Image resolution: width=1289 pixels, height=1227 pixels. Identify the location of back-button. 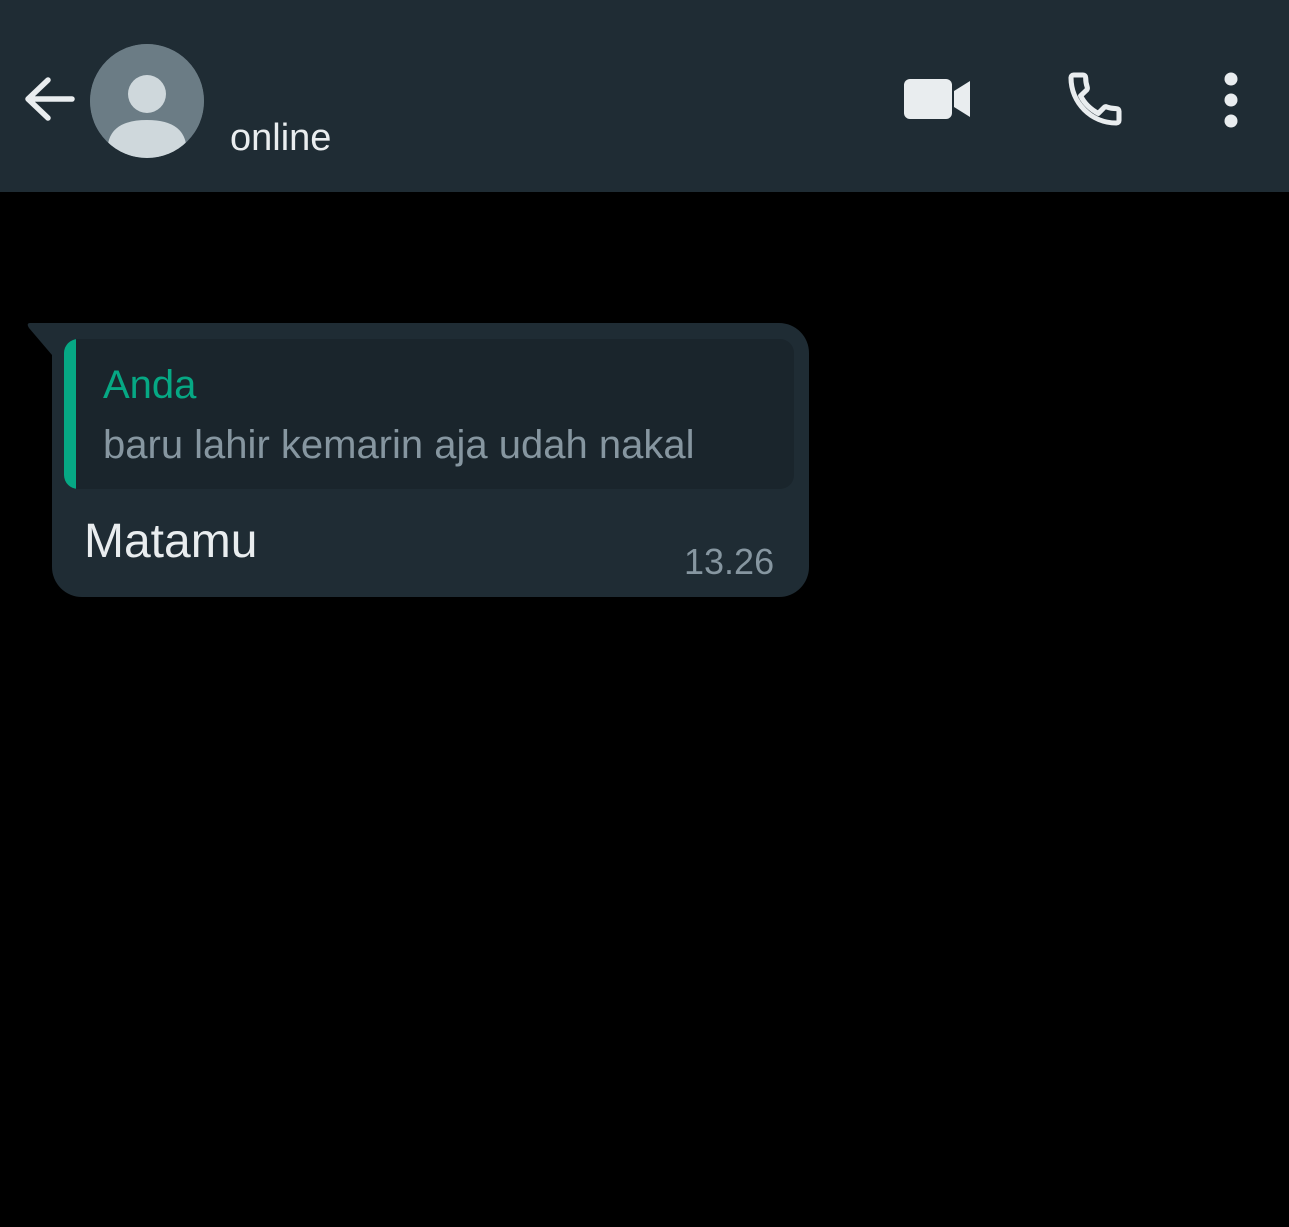
(50, 101).